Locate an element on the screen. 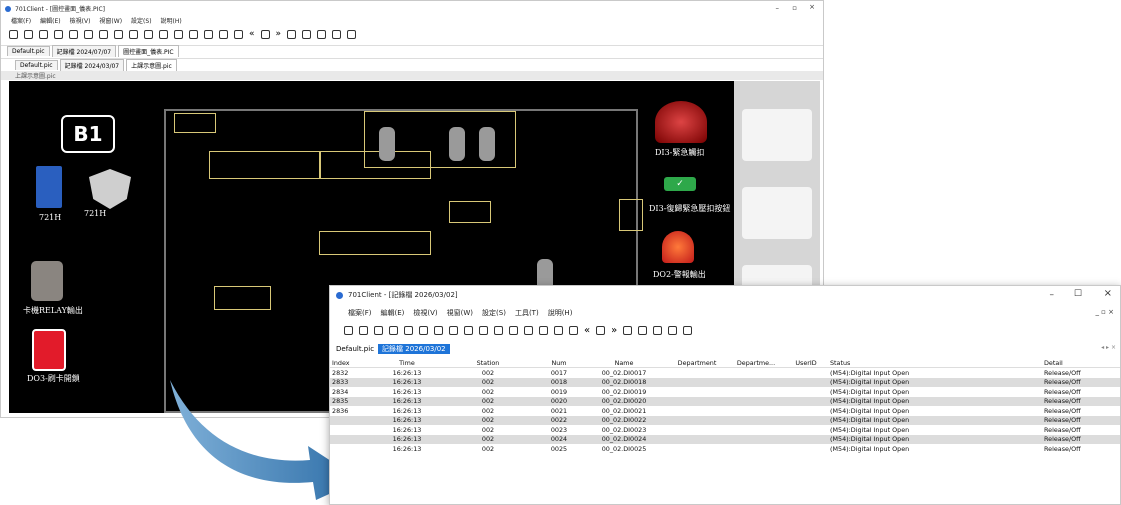 Image resolution: width=1121 pixels, height=505 pixels. tab-scroll-buttons: ◂ ▸ × is located at coordinates (1108, 347).